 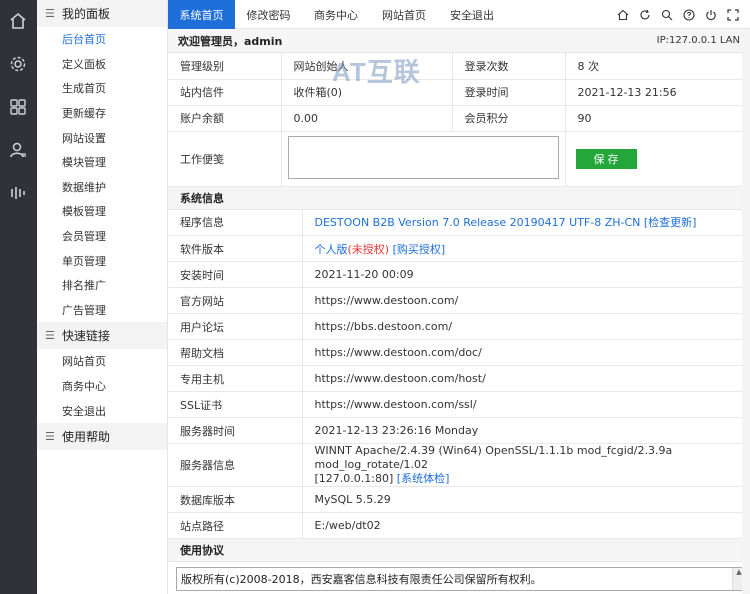 What do you see at coordinates (336, 14) in the screenshot?
I see `tab-business-center: 商务中心` at bounding box center [336, 14].